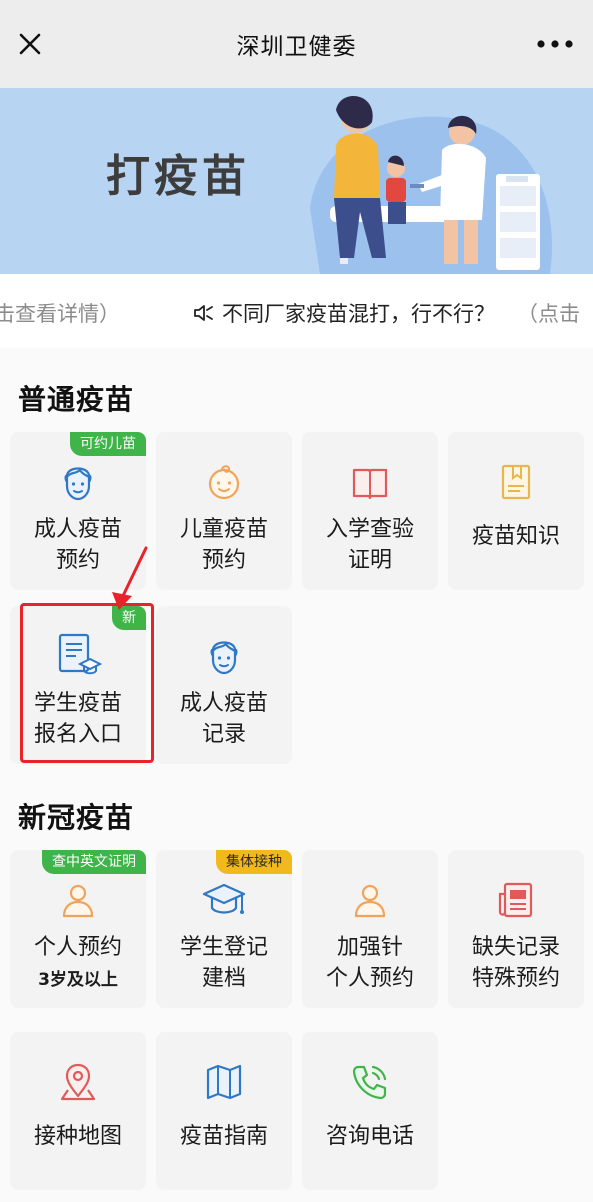  Describe the element at coordinates (515, 536) in the screenshot. I see `tile-label: 疫苗知识` at that location.